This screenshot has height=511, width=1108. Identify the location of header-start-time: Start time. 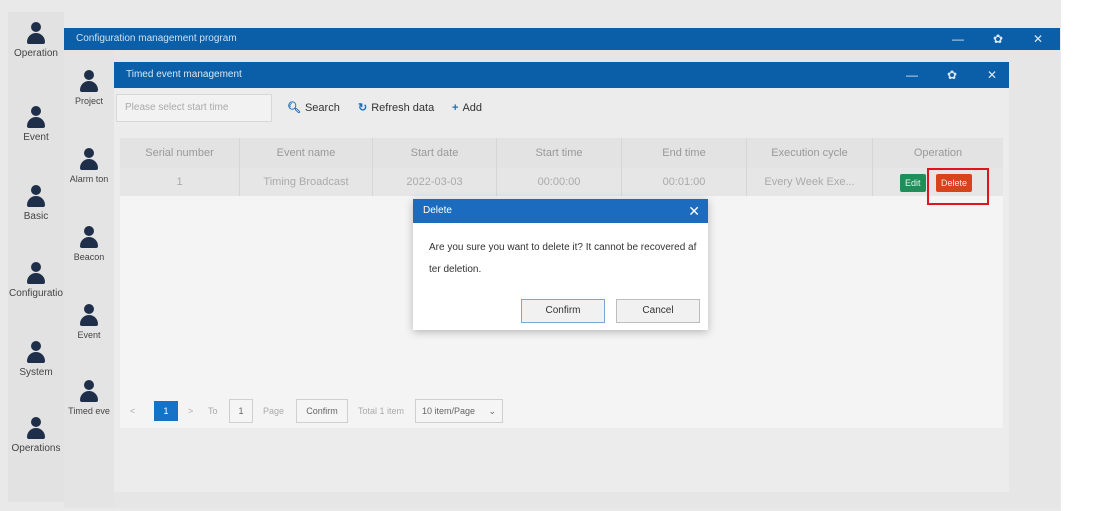
(559, 153).